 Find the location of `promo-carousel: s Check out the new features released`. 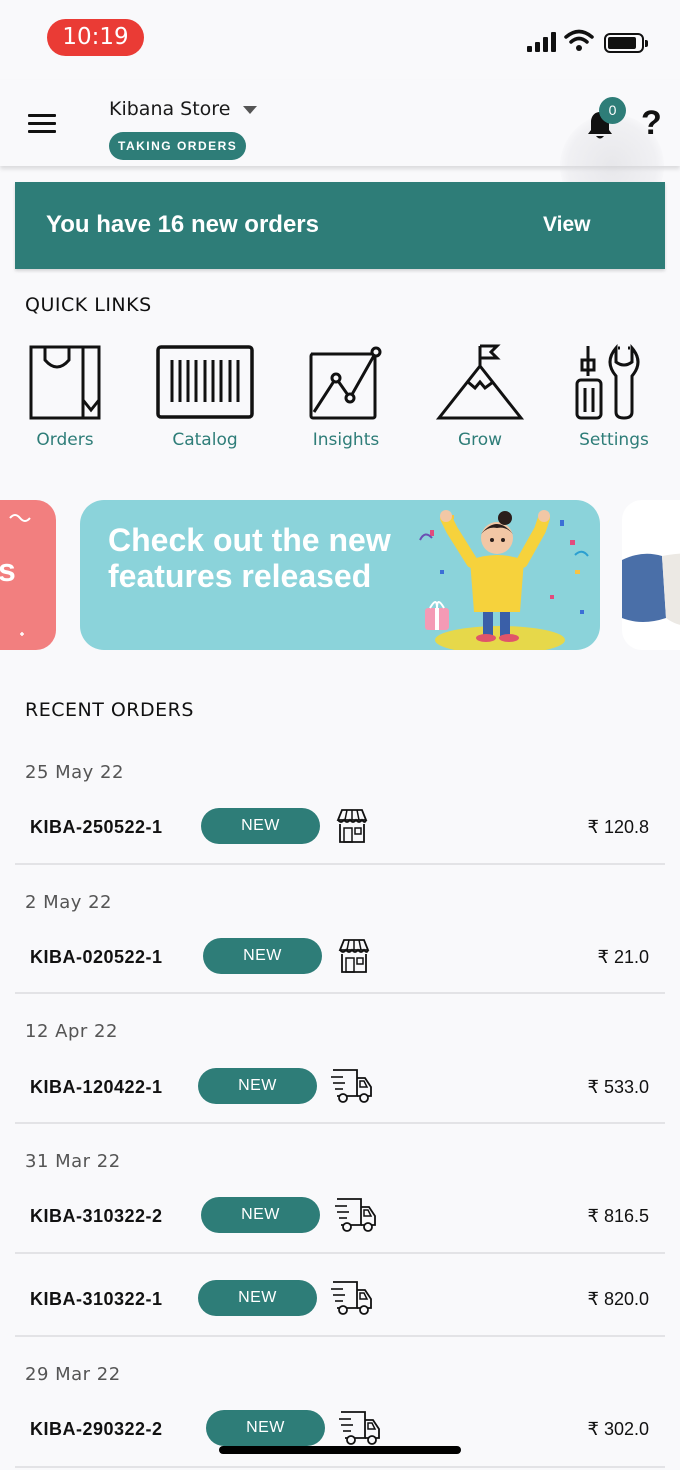

promo-carousel: s Check out the new features released is located at coordinates (340, 576).